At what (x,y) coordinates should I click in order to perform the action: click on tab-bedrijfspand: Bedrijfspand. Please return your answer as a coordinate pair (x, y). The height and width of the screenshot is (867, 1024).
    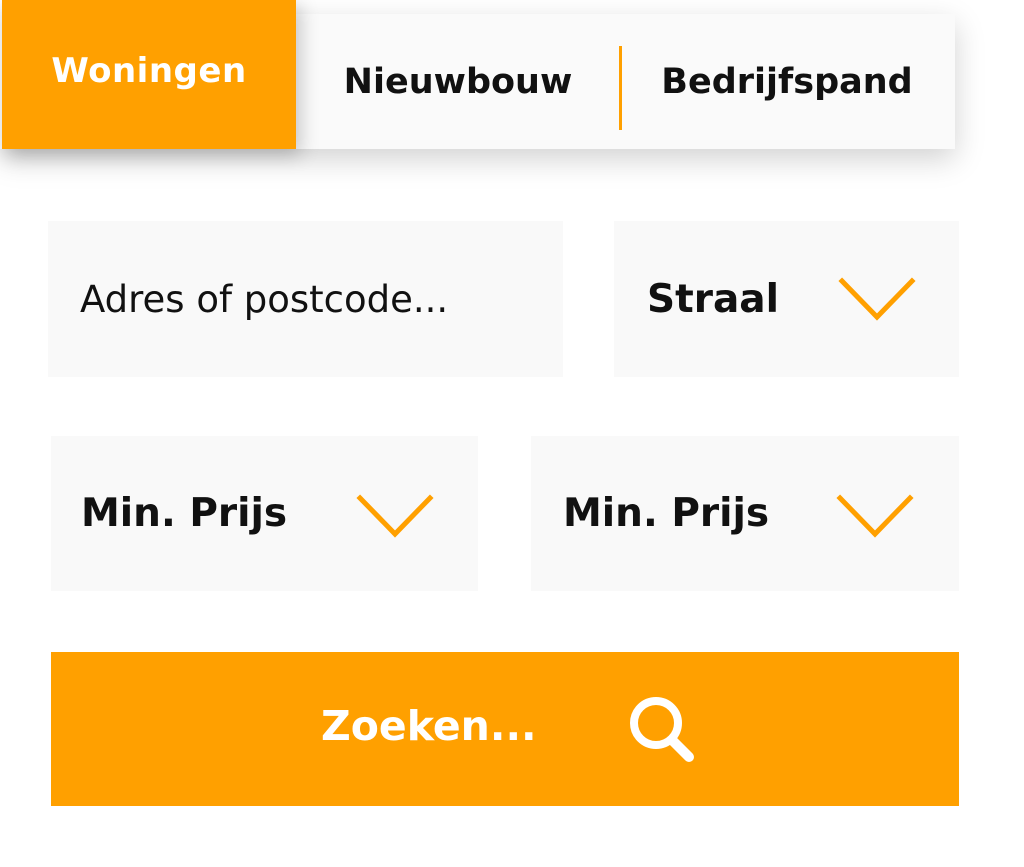
    Looking at the image, I should click on (787, 81).